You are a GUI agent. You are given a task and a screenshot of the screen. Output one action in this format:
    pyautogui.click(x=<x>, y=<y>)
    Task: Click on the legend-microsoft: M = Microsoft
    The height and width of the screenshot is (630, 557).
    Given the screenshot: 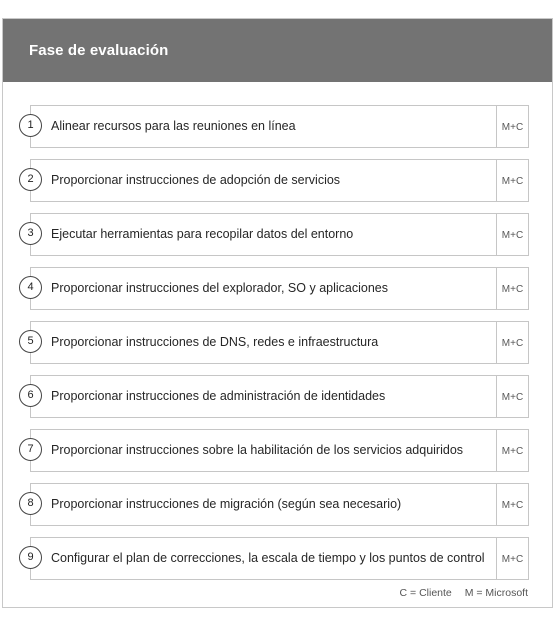 What is the action you would take?
    pyautogui.click(x=496, y=593)
    